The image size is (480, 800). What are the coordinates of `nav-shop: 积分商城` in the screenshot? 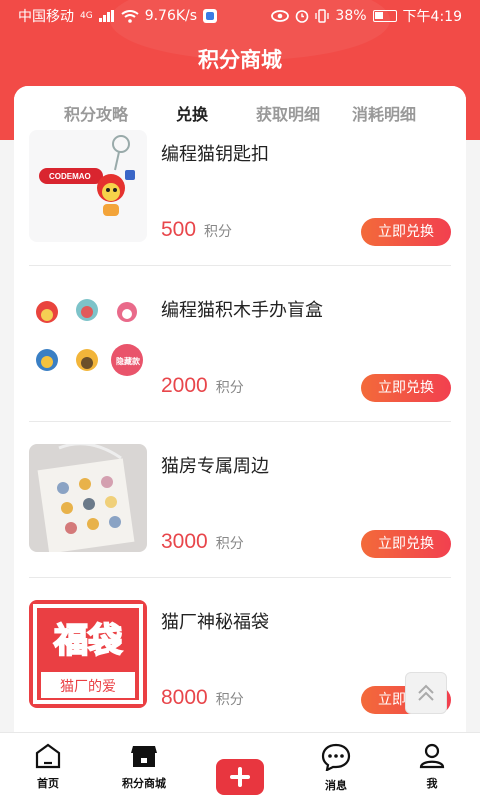 It's located at (144, 766).